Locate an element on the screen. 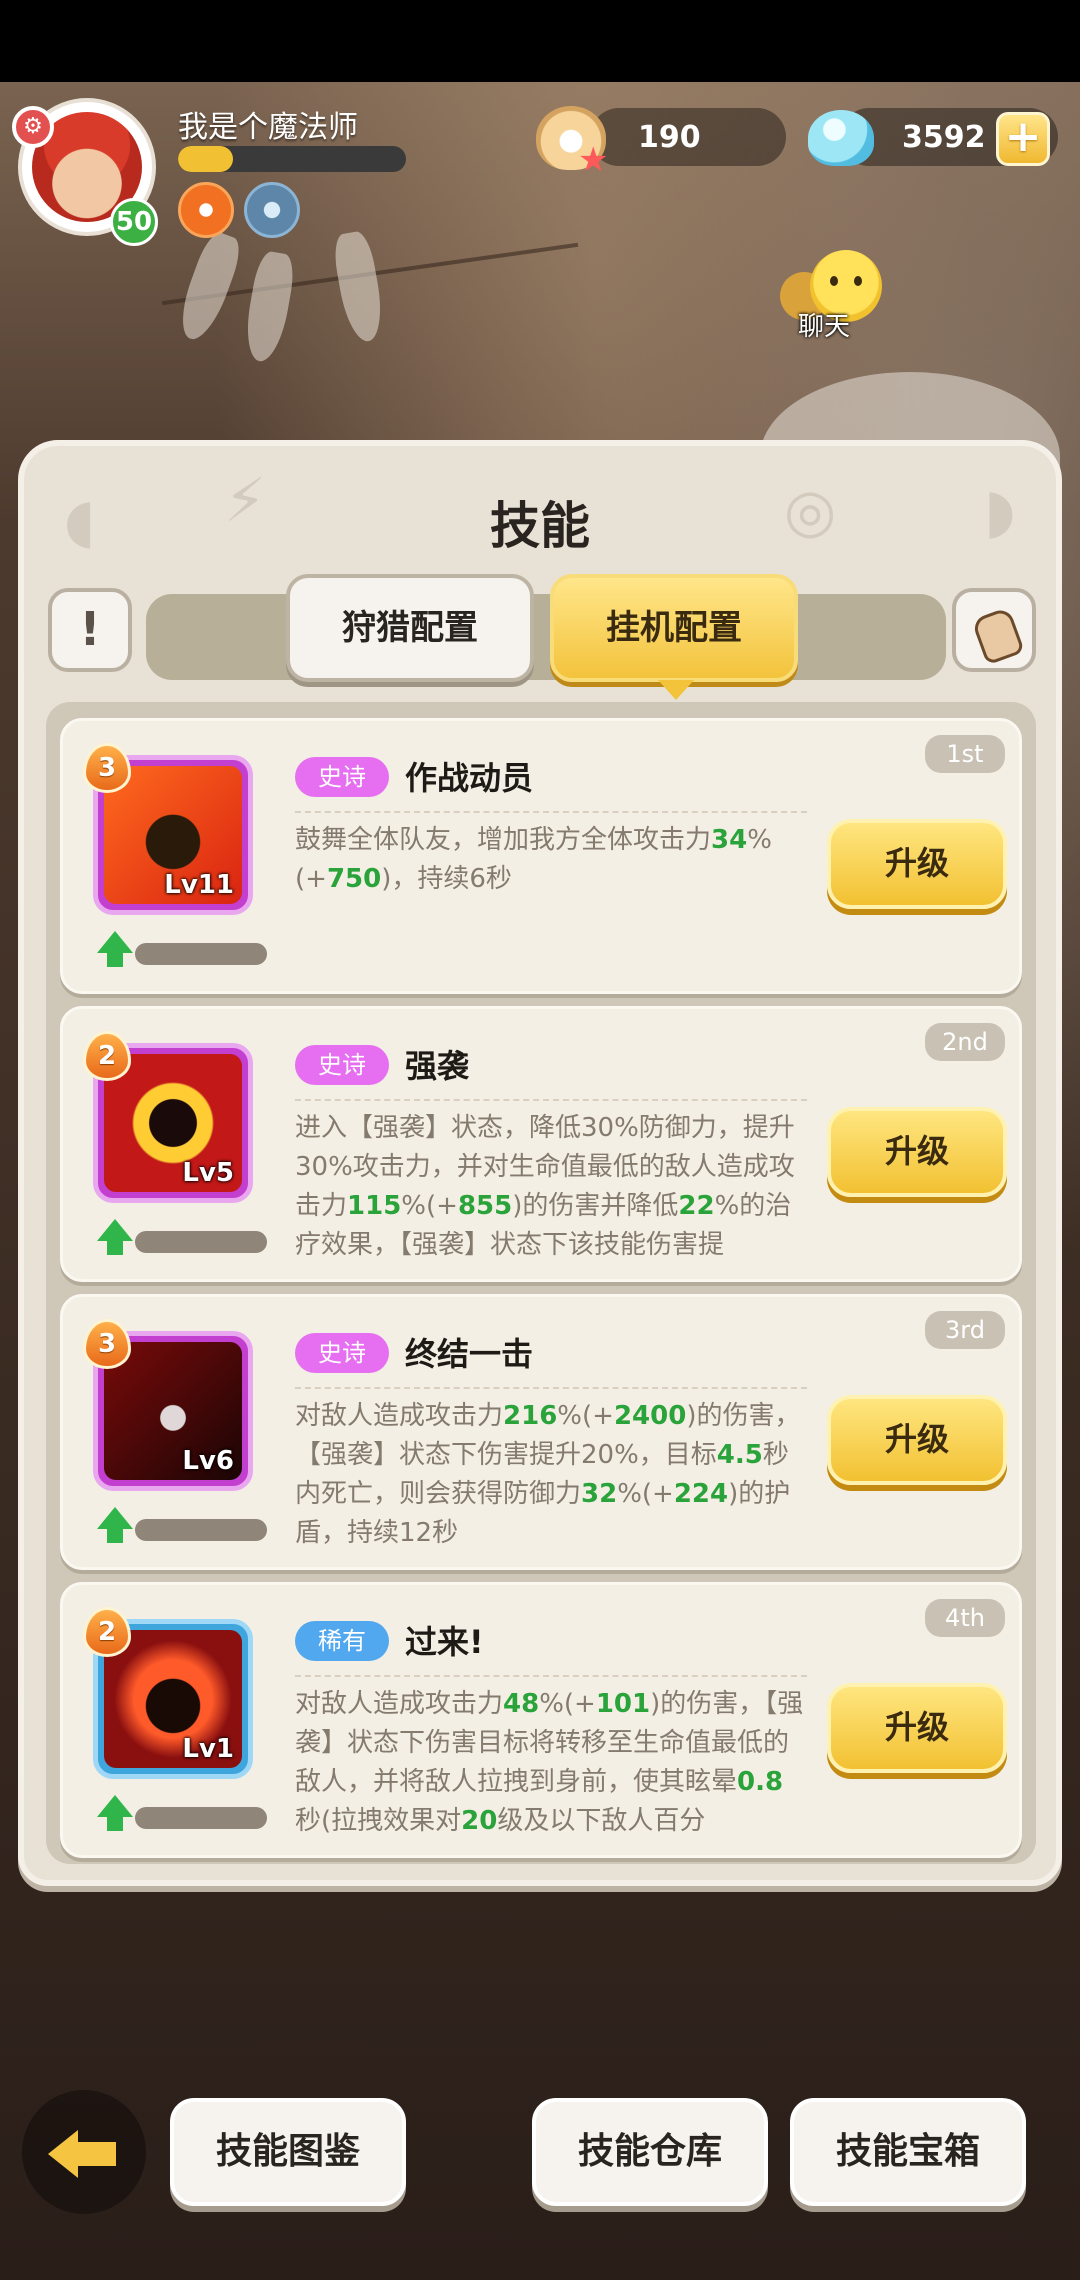 Image resolution: width=1080 pixels, height=2280 pixels. rank-badge-icon is located at coordinates (272, 210).